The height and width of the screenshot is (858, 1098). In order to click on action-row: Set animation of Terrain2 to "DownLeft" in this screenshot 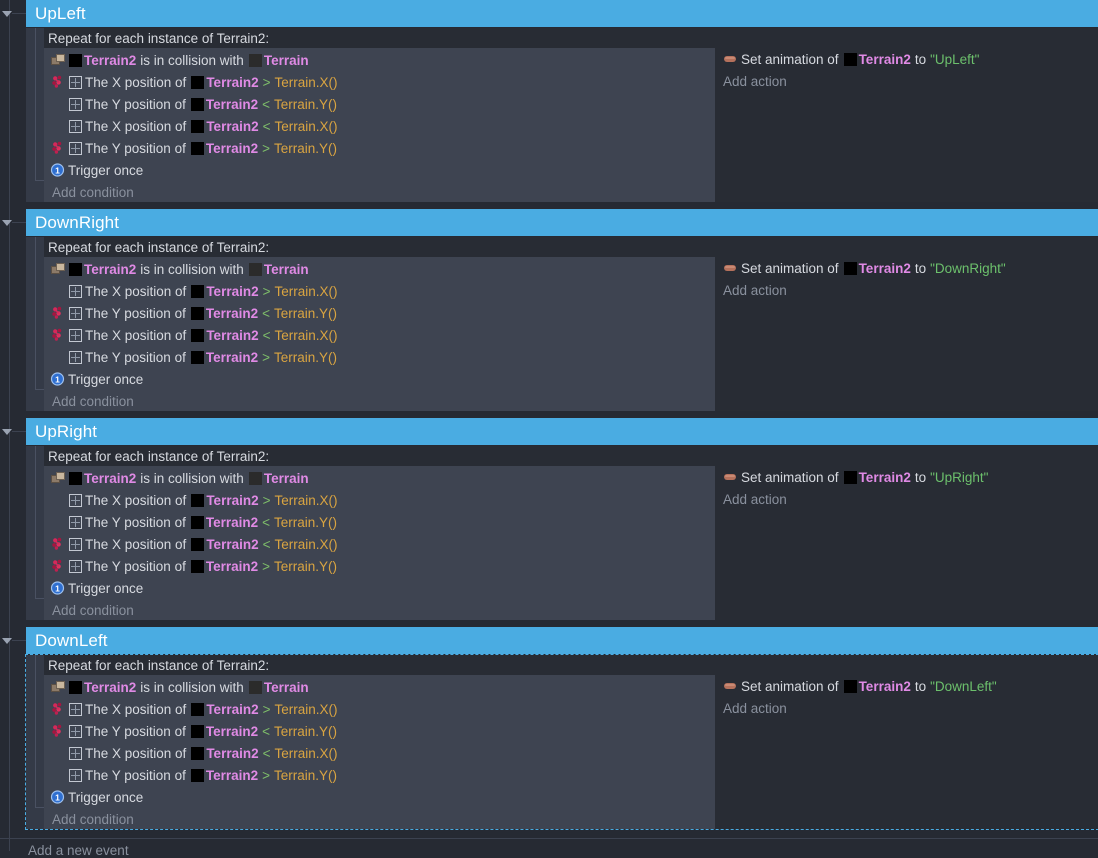, I will do `click(906, 686)`.